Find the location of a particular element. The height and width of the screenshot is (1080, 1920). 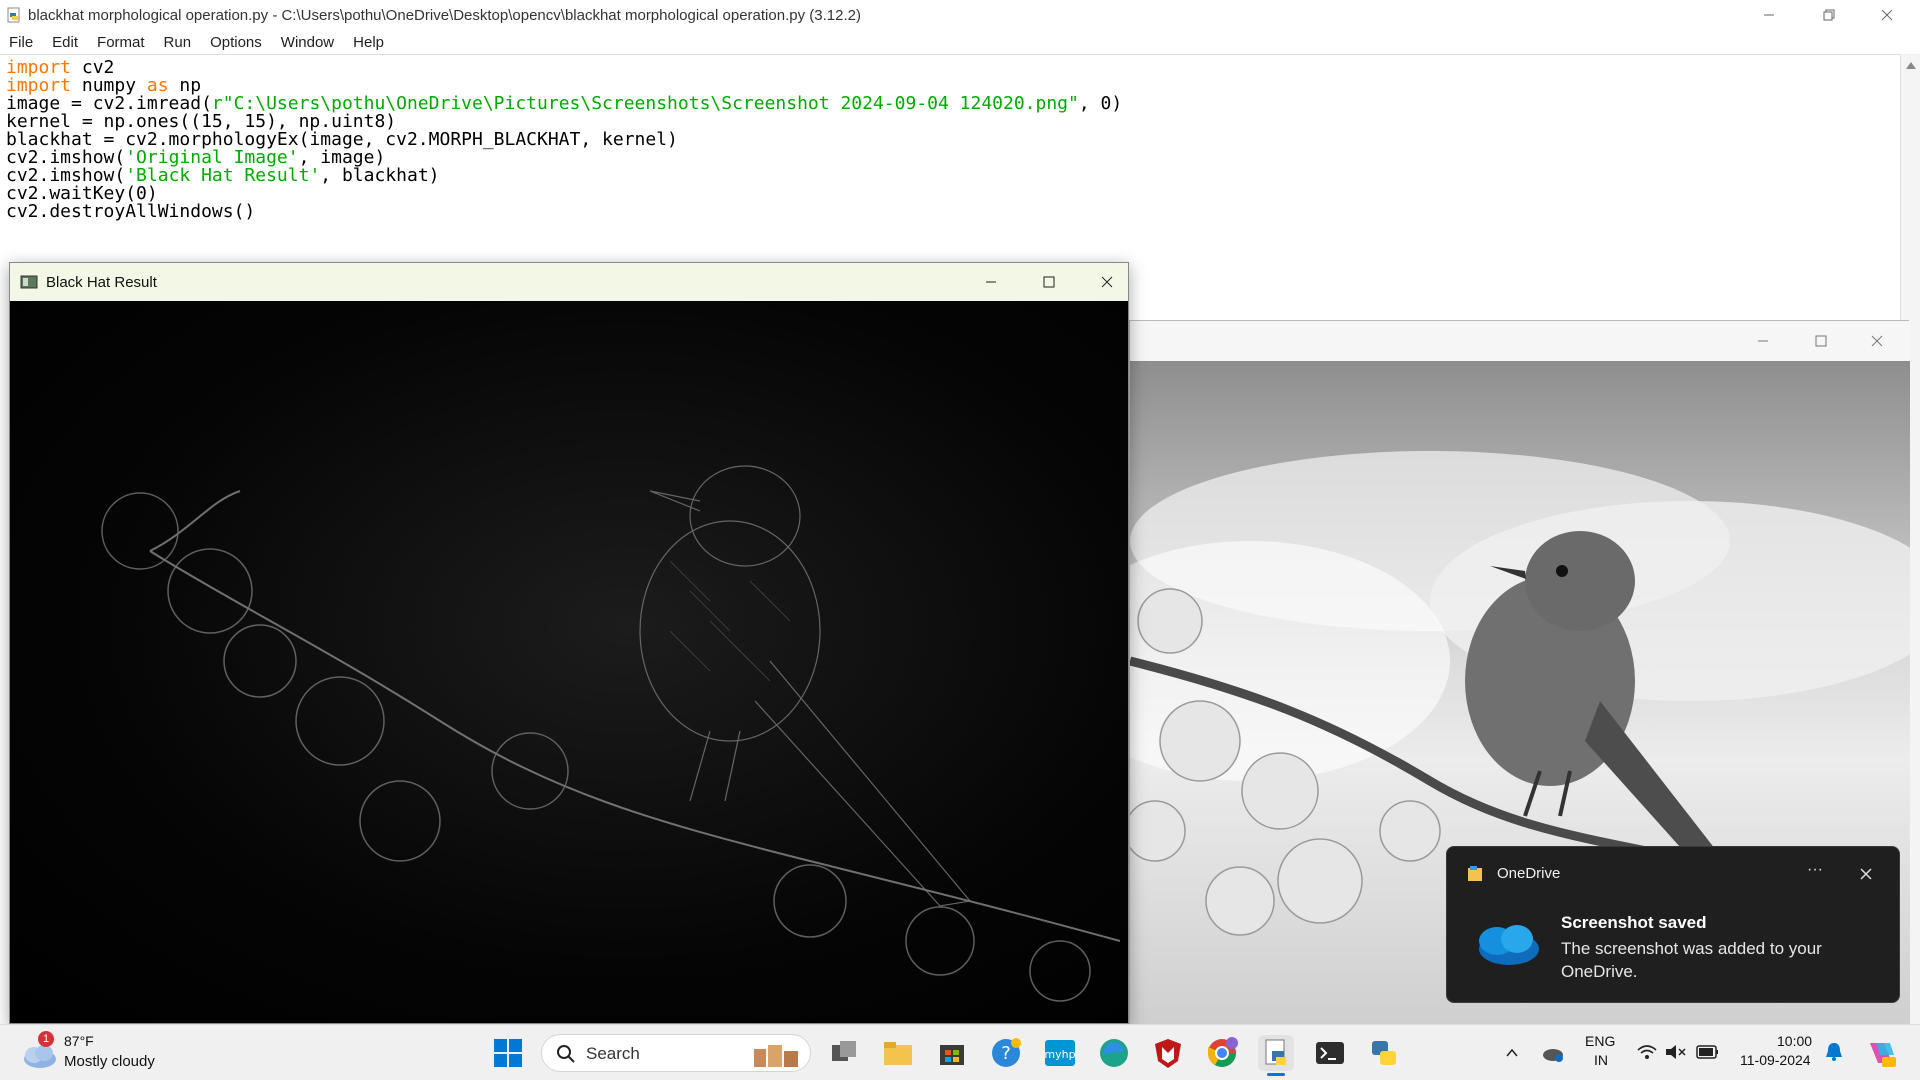

folder-icon is located at coordinates (898, 1053).